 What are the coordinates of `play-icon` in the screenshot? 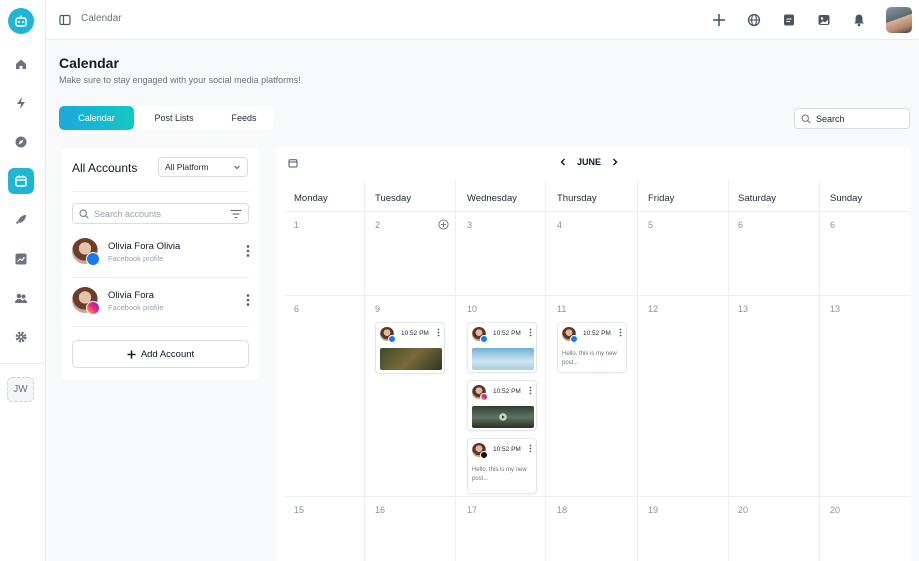 It's located at (503, 417).